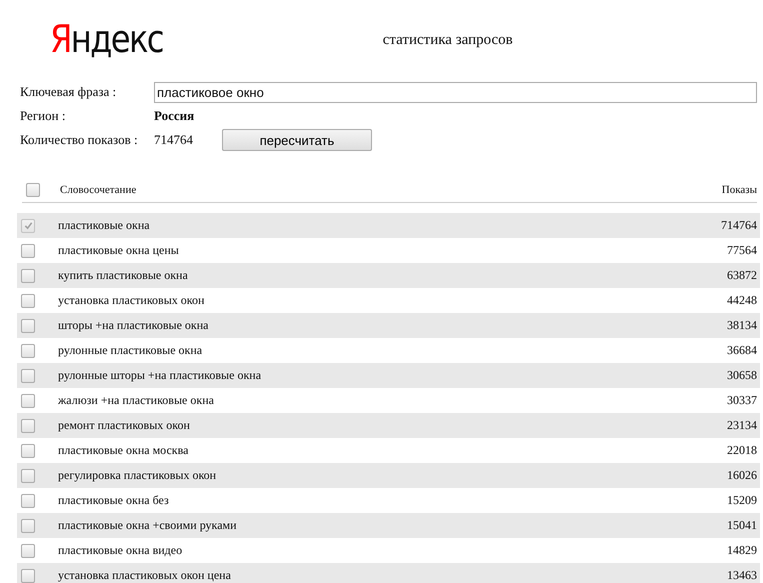 This screenshot has width=763, height=583. Describe the element at coordinates (131, 300) in the screenshot. I see `table-cell: установка пластиковых окон` at that location.